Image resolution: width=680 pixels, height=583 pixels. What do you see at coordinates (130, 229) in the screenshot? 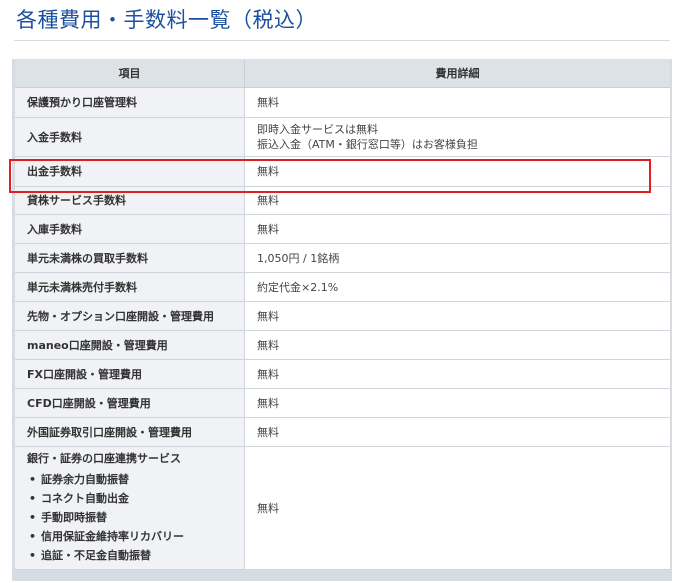
I see `row-item: 入庫手数料` at bounding box center [130, 229].